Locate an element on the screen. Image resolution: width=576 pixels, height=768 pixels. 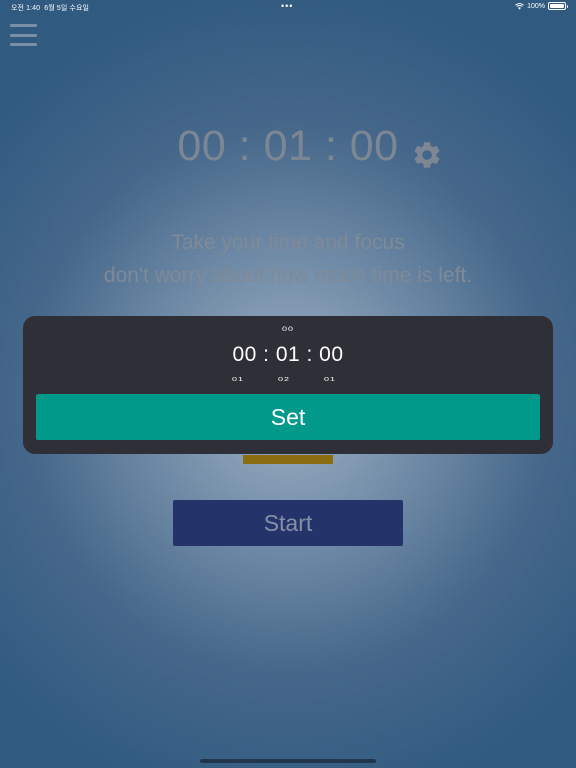
status-time-date: 오전 1:40 6월 5일 수요일 is located at coordinates (50, 8).